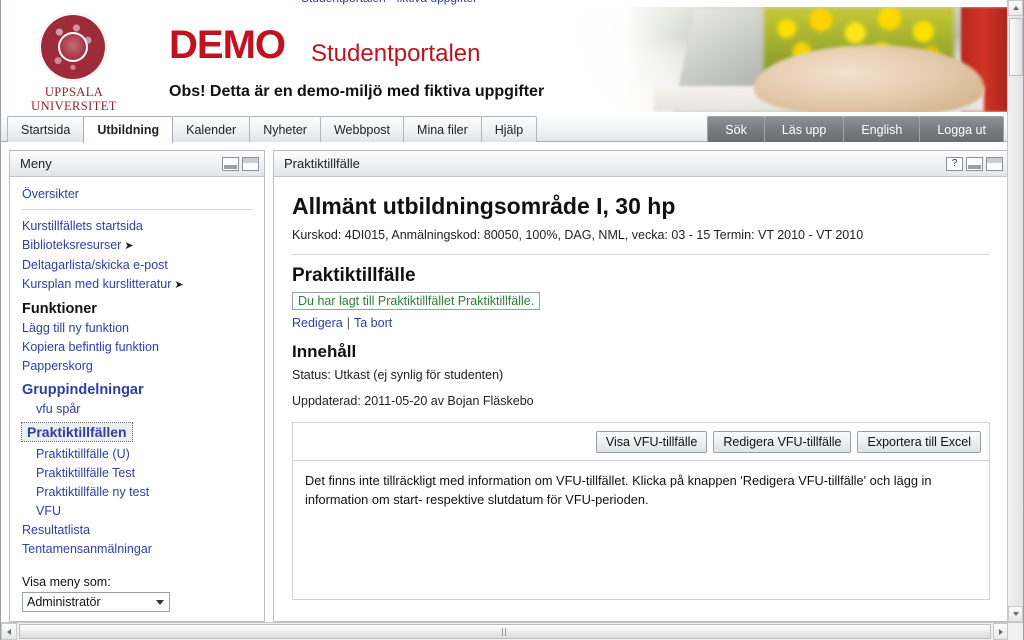 The height and width of the screenshot is (640, 1024). What do you see at coordinates (137, 209) in the screenshot?
I see `sidebar-divider` at bounding box center [137, 209].